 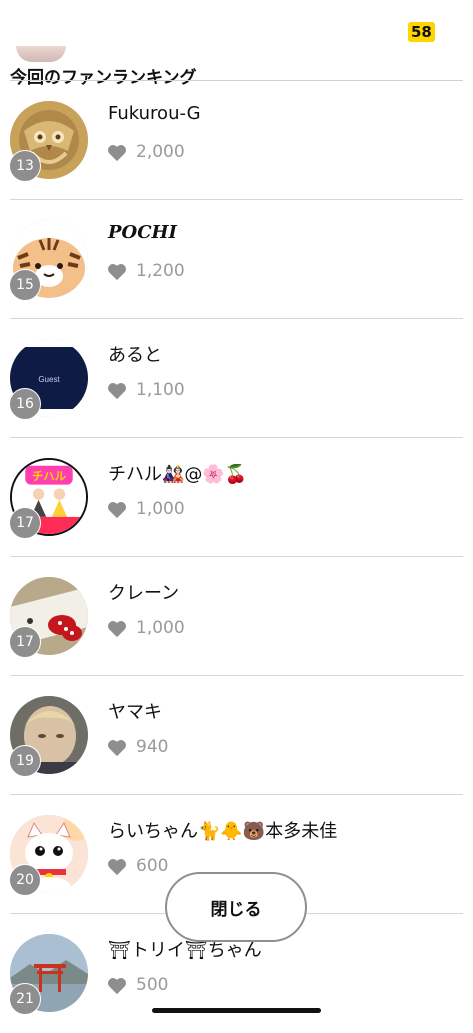 What do you see at coordinates (236, 735) in the screenshot?
I see `list-item: 19 ヤマキ 940` at bounding box center [236, 735].